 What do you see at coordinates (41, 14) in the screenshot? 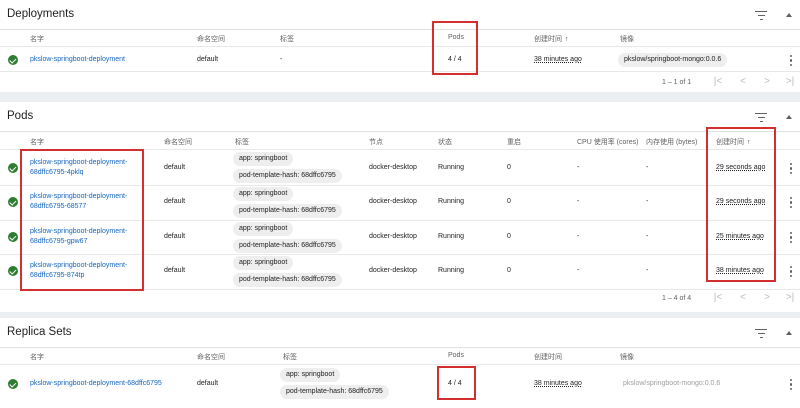
I see `deployments-title: Deployments` at bounding box center [41, 14].